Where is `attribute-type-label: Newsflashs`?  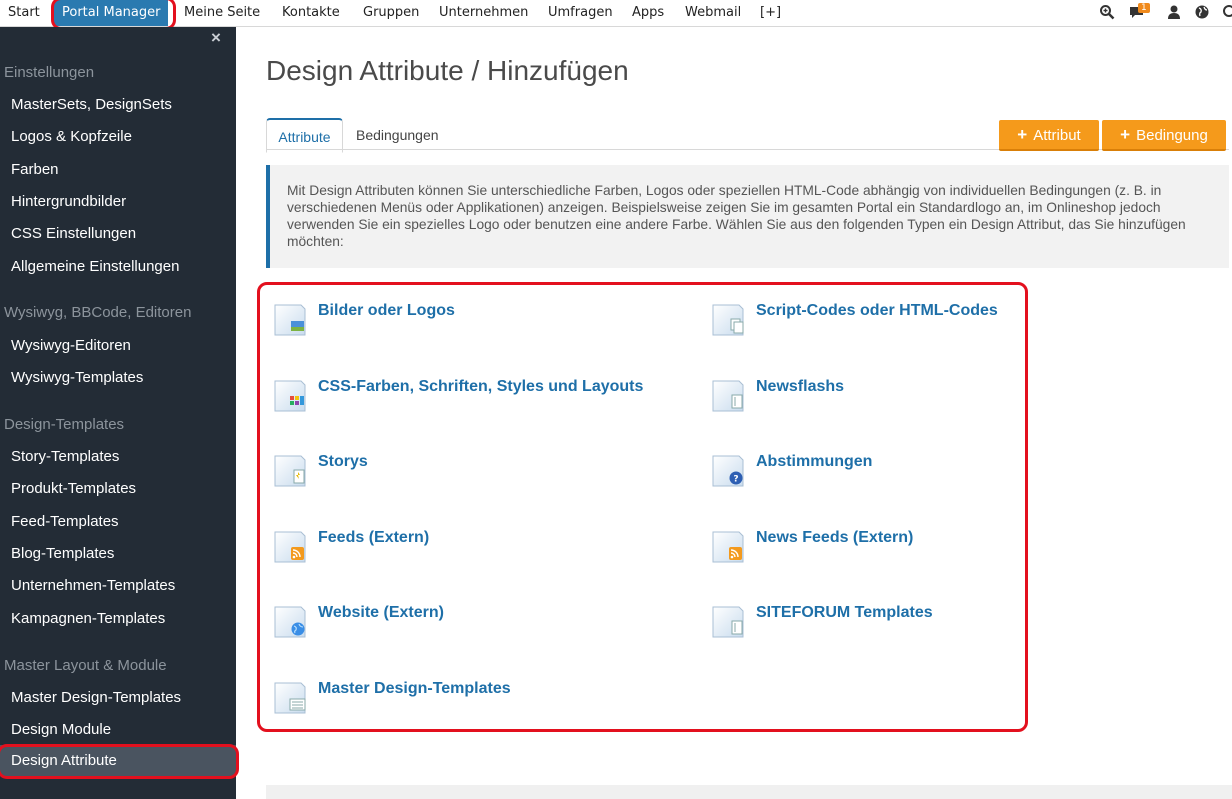
attribute-type-label: Newsflashs is located at coordinates (800, 386).